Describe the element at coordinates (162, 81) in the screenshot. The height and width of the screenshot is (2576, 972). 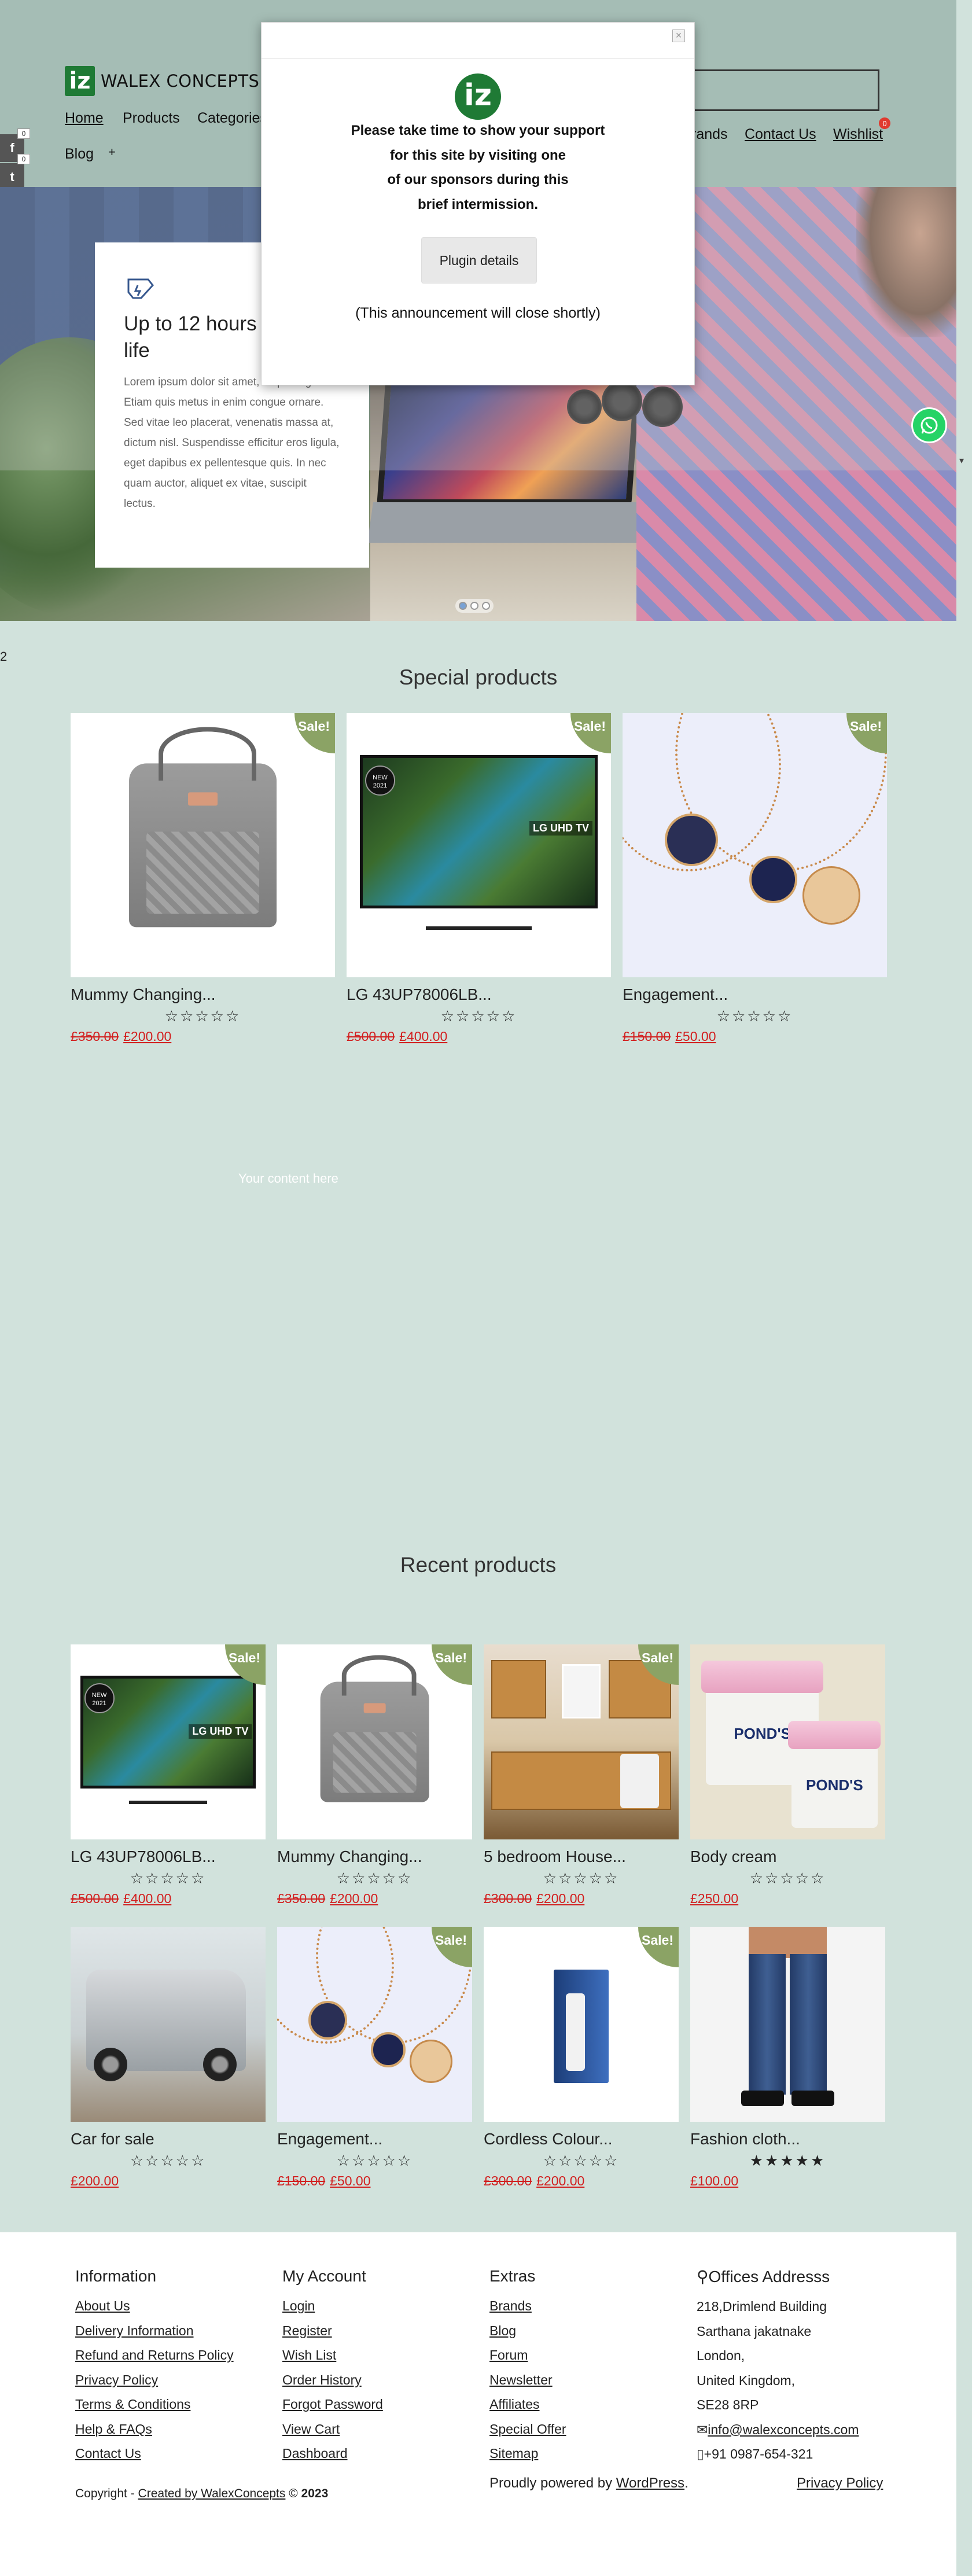
I see `site-logo: iz WALEX CONCEPTS` at that location.